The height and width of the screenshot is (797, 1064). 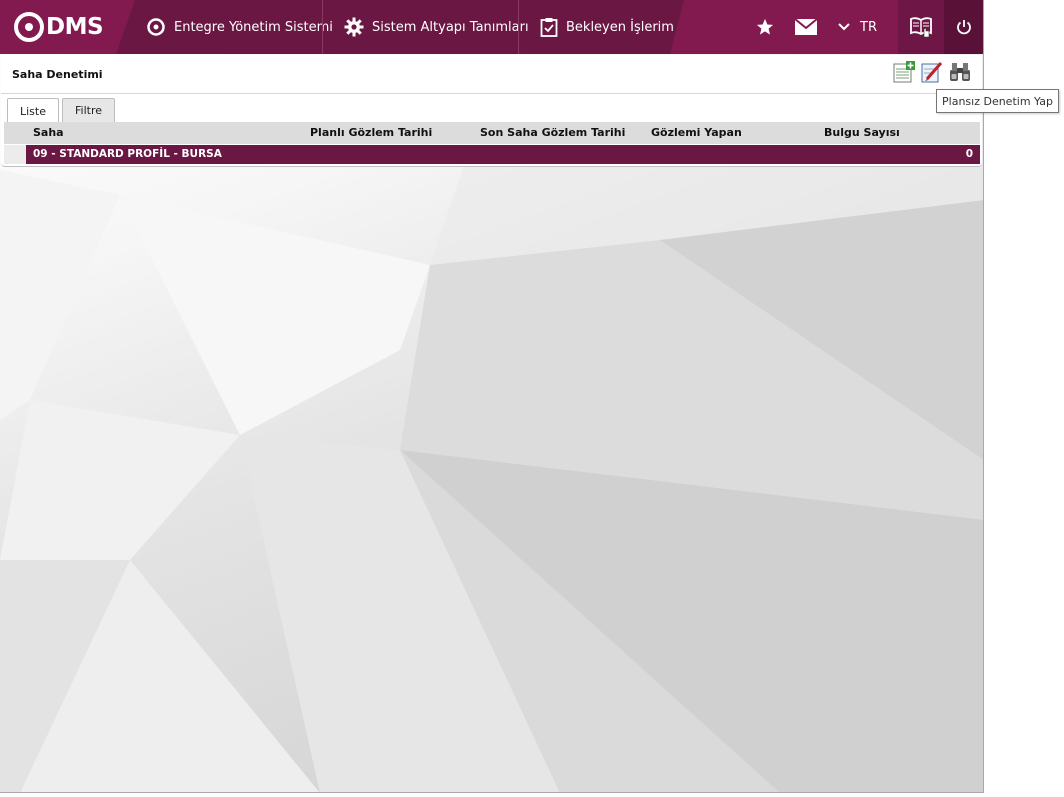 What do you see at coordinates (620, 27) in the screenshot?
I see `menu-label: Bekleyen İşlerim` at bounding box center [620, 27].